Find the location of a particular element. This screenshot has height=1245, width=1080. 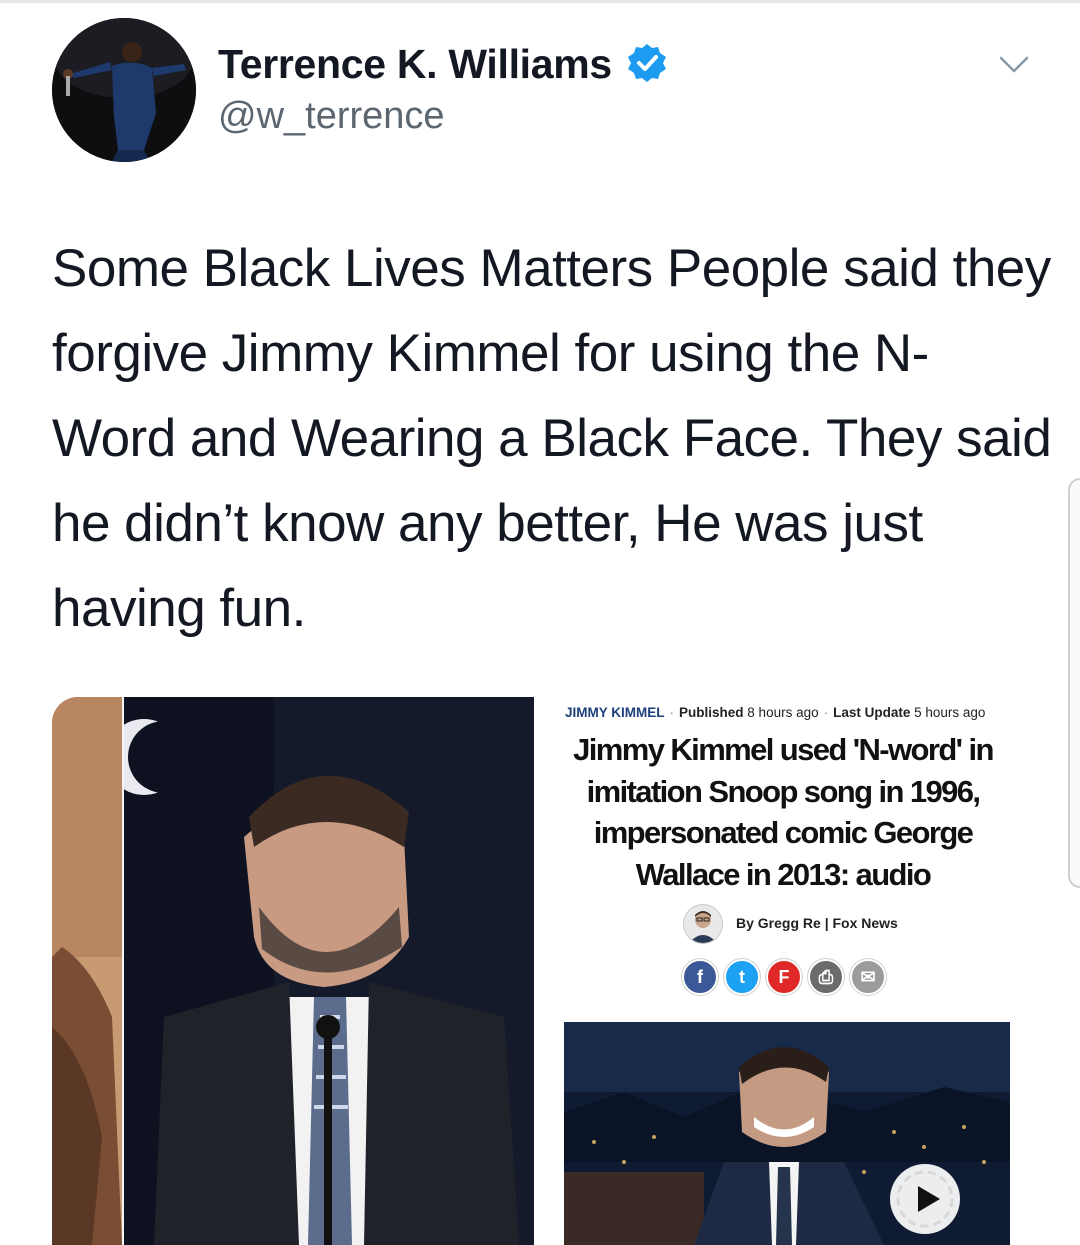

published-value: 8 hours ago is located at coordinates (783, 712).